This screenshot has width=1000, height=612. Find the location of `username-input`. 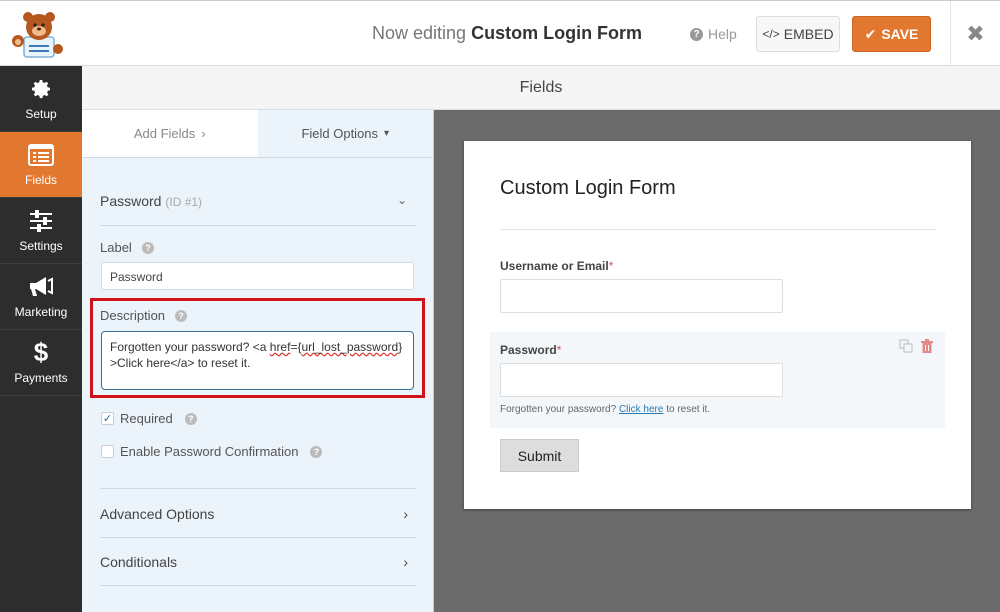

username-input is located at coordinates (641, 296).